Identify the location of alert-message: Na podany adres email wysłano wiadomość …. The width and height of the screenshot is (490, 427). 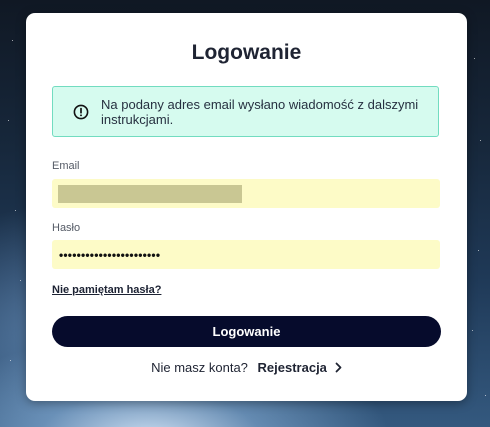
(260, 112).